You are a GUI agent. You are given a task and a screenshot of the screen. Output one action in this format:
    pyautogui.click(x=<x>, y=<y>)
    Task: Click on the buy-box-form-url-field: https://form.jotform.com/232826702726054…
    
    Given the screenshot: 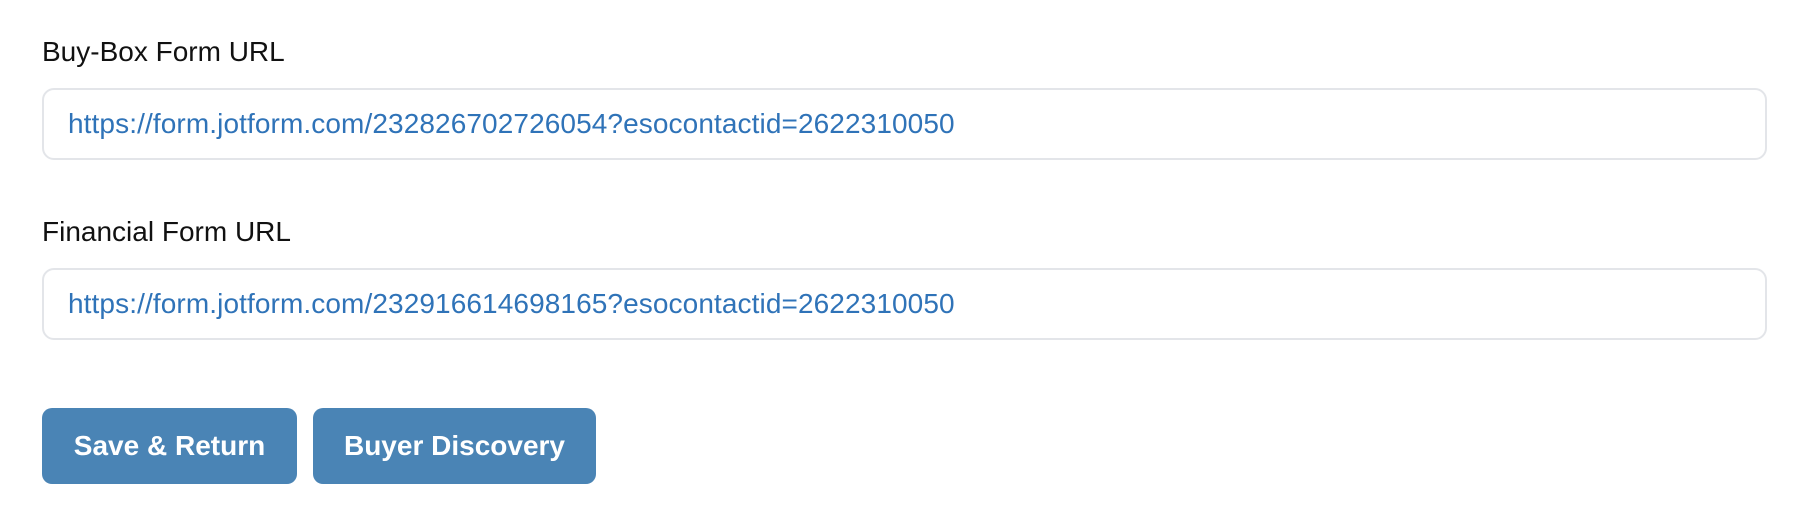 What is the action you would take?
    pyautogui.click(x=904, y=124)
    